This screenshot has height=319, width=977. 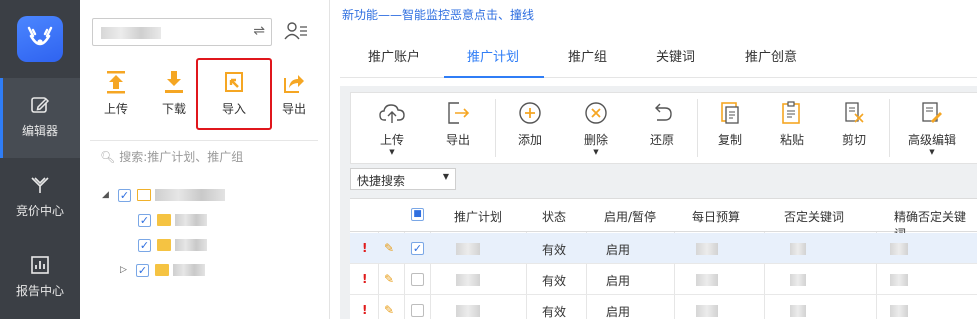 I want to click on folder-icon, so click(x=164, y=220).